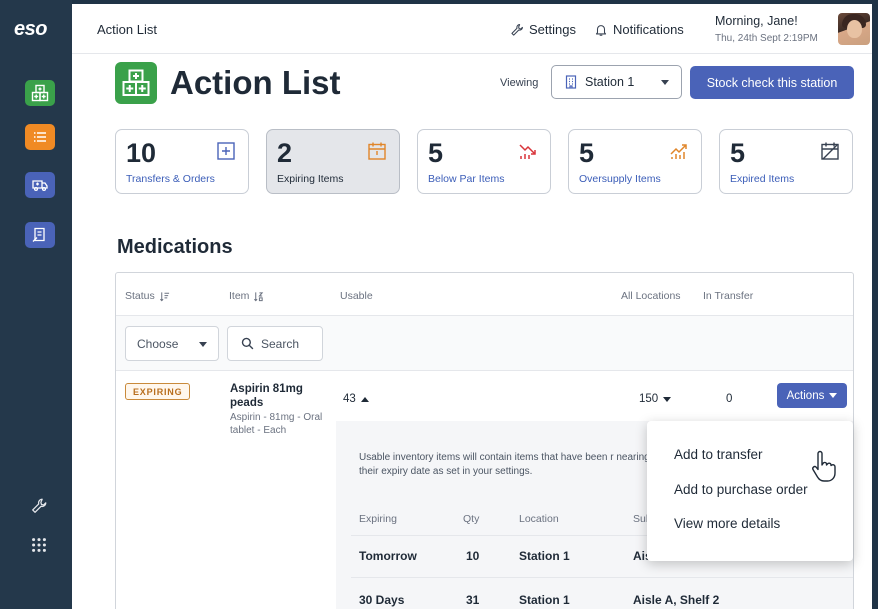 The height and width of the screenshot is (609, 878). What do you see at coordinates (678, 151) in the screenshot?
I see `trend-up-icon` at bounding box center [678, 151].